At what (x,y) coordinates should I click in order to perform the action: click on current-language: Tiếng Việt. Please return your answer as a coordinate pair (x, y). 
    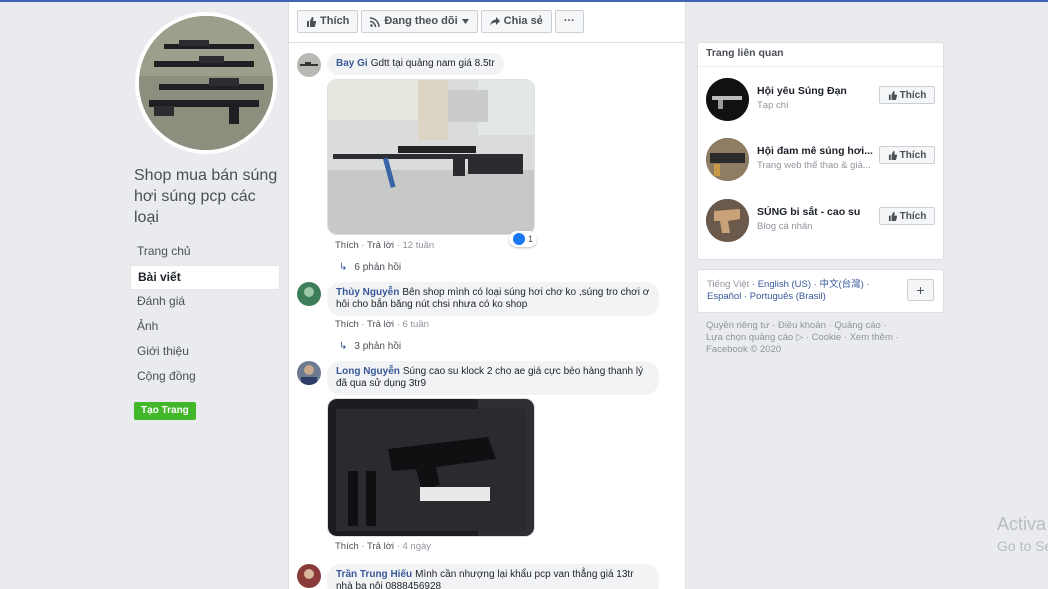
    Looking at the image, I should click on (728, 284).